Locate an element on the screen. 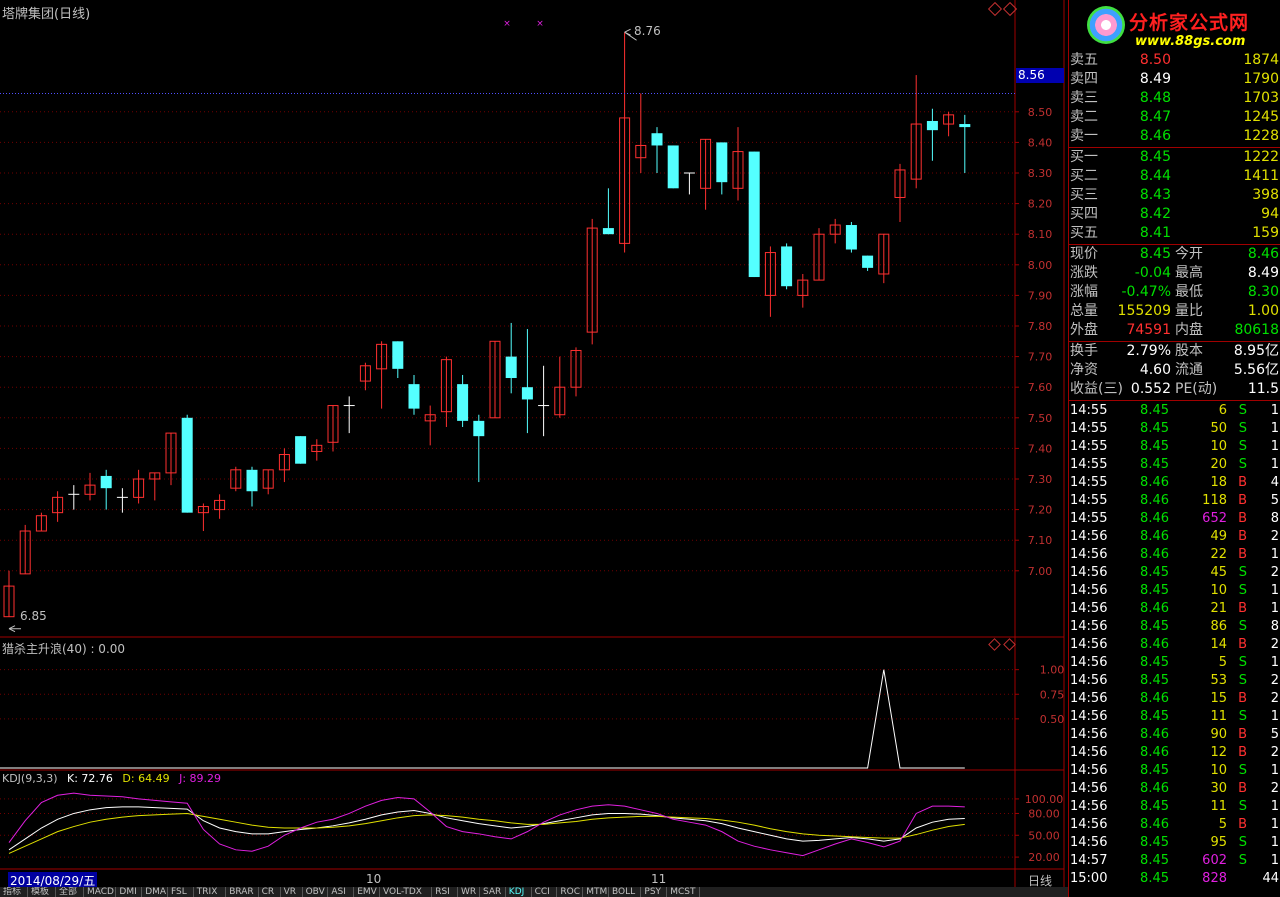 This screenshot has width=1280, height=897. tick-volume: 49 is located at coordinates (1218, 536).